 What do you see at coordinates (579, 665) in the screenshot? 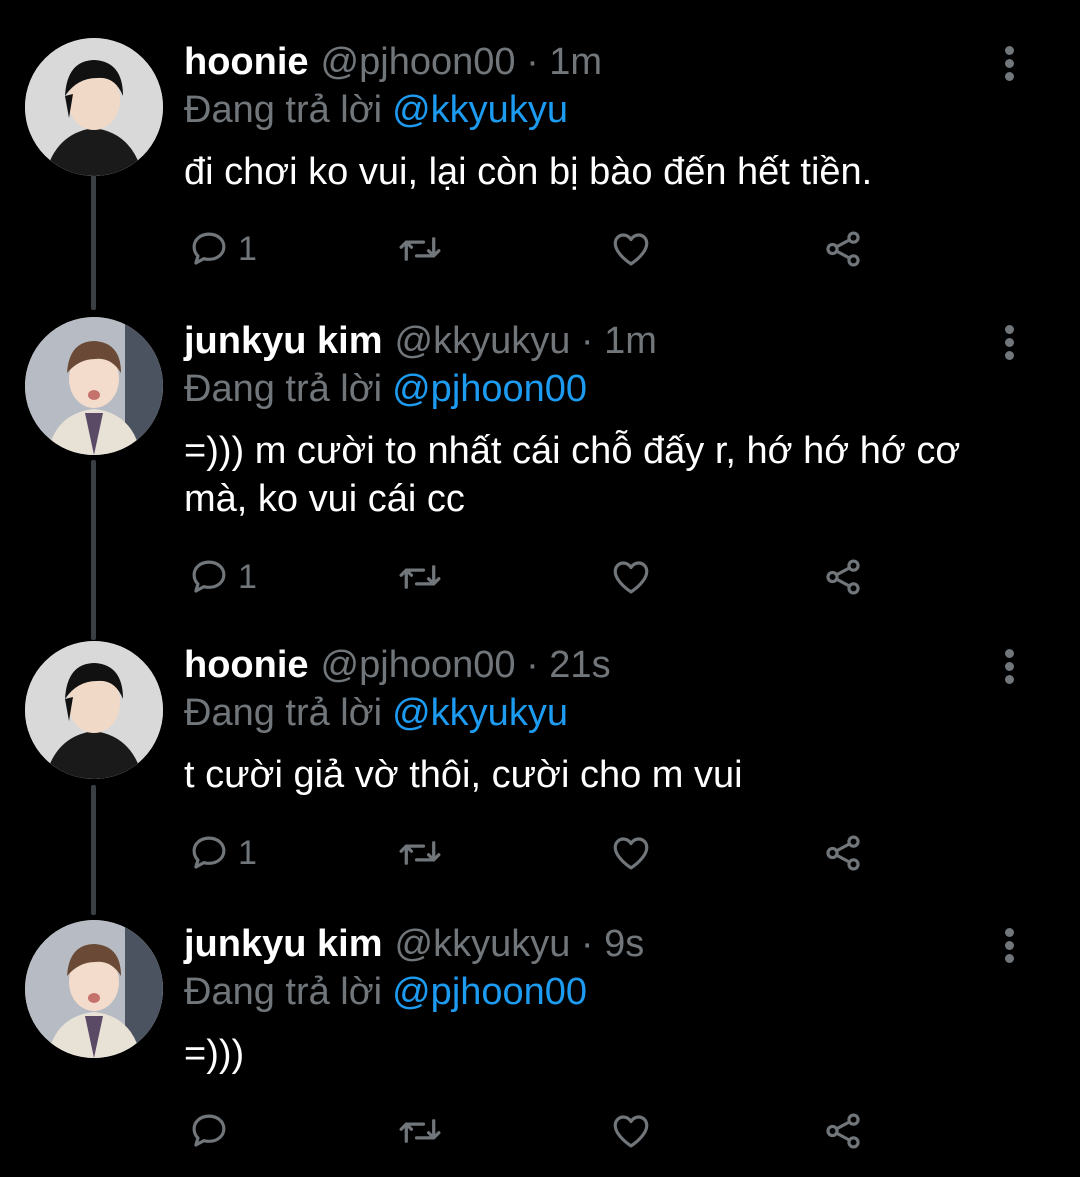
I see `timestamp: 21s` at bounding box center [579, 665].